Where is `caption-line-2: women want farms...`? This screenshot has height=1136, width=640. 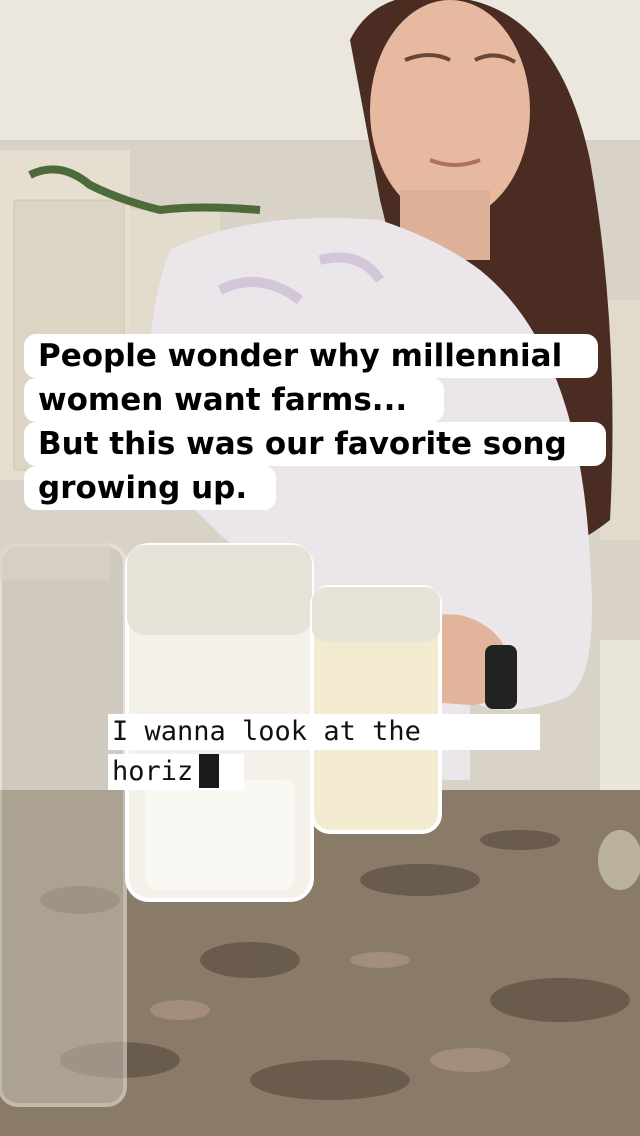
caption-line-2: women want farms... is located at coordinates (234, 400).